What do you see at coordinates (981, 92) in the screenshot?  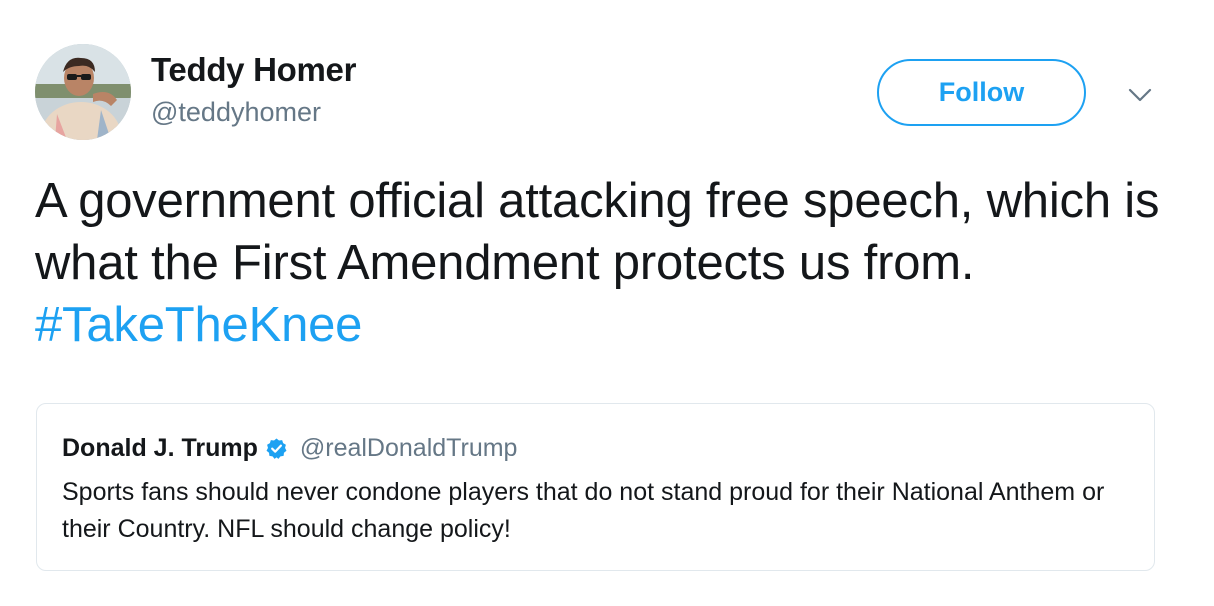 I see `follow-button: Follow` at bounding box center [981, 92].